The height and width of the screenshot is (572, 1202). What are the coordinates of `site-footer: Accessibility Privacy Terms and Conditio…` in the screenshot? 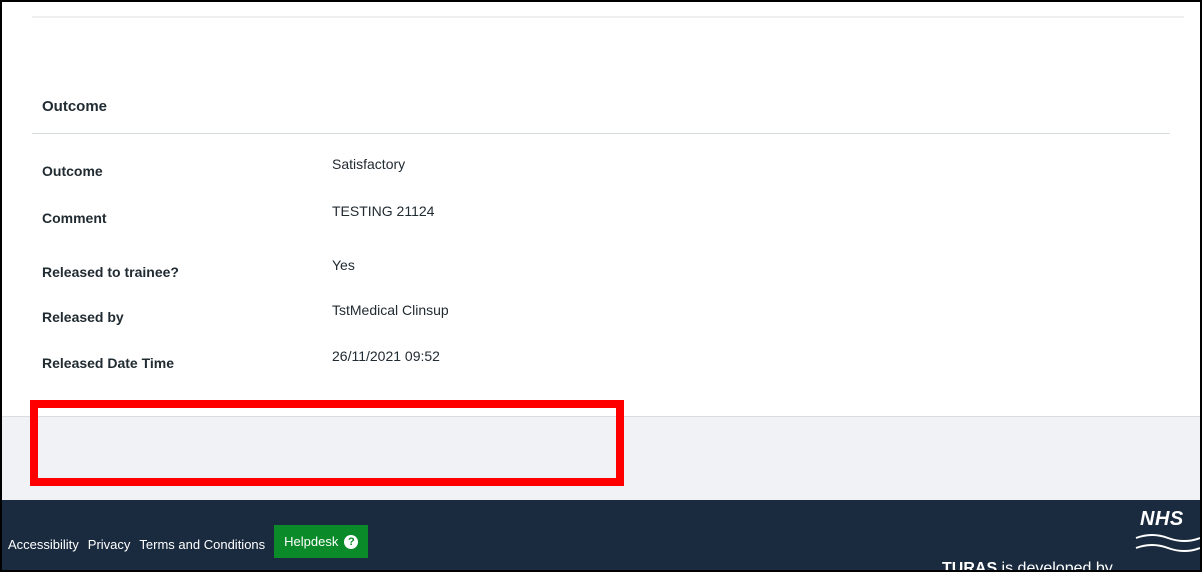 It's located at (601, 536).